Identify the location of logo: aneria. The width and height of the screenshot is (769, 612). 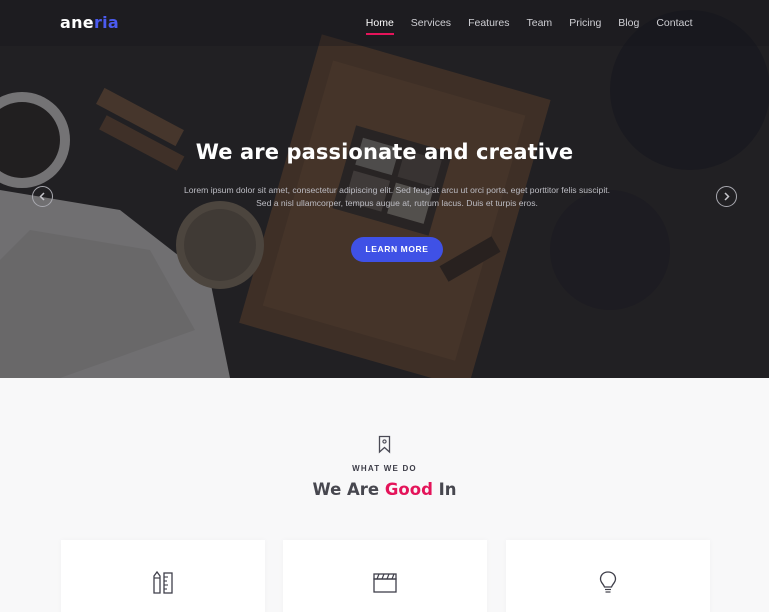
(89, 22).